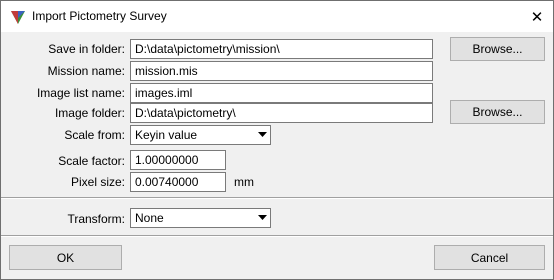  Describe the element at coordinates (166, 135) in the screenshot. I see `scale-from-value: Keyin value` at that location.